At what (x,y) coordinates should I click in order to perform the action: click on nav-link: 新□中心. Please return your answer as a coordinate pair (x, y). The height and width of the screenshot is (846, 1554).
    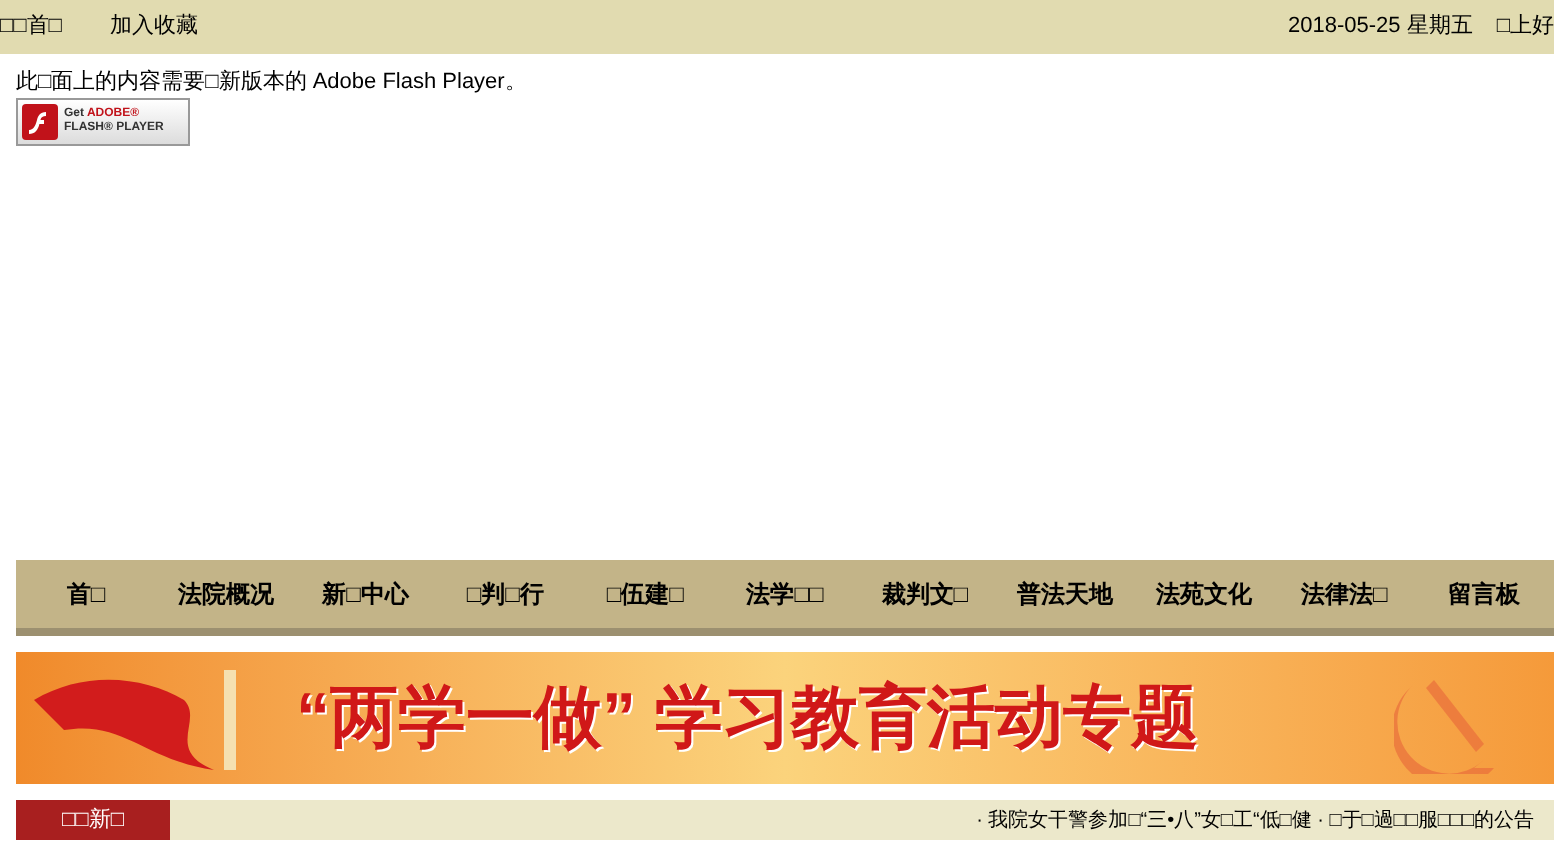
    Looking at the image, I should click on (365, 594).